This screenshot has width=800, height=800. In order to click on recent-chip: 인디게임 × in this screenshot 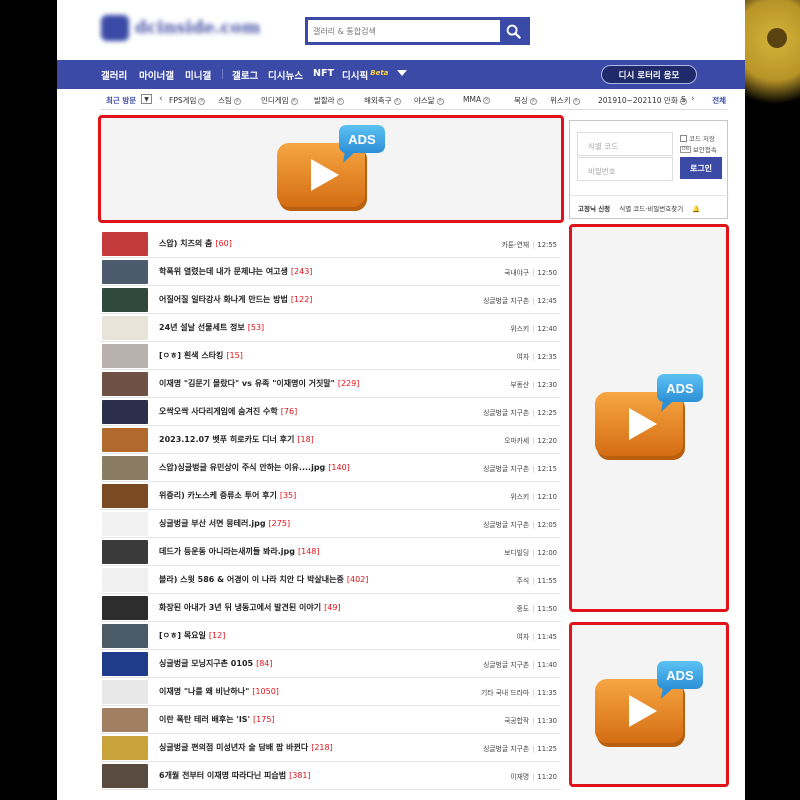, I will do `click(279, 100)`.